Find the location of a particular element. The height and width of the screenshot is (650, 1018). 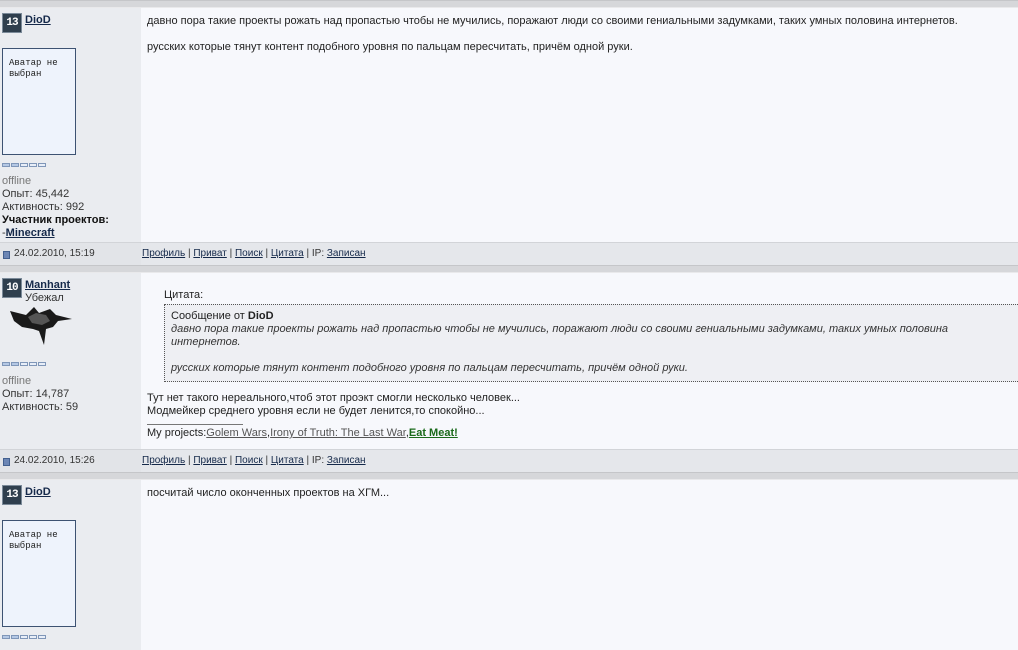

project-link-eat-meat: Eat Meat! is located at coordinates (433, 433).